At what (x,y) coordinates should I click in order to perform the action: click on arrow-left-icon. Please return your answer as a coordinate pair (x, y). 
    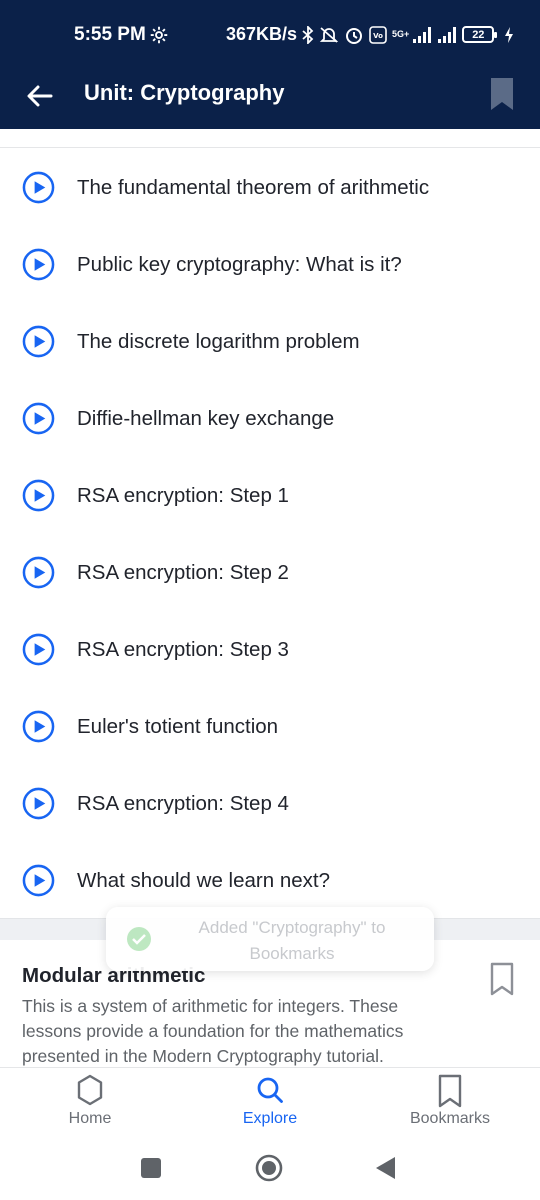
    Looking at the image, I should click on (40, 96).